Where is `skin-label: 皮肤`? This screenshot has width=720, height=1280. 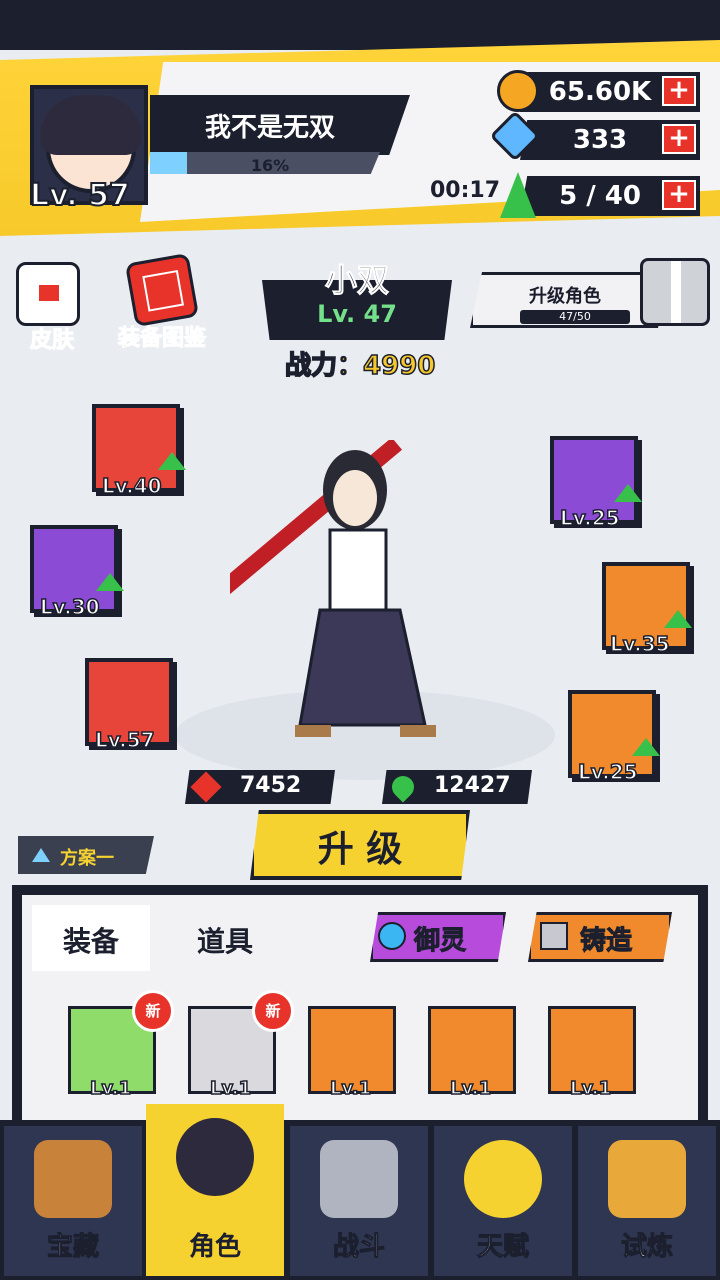
skin-label: 皮肤 is located at coordinates (52, 341).